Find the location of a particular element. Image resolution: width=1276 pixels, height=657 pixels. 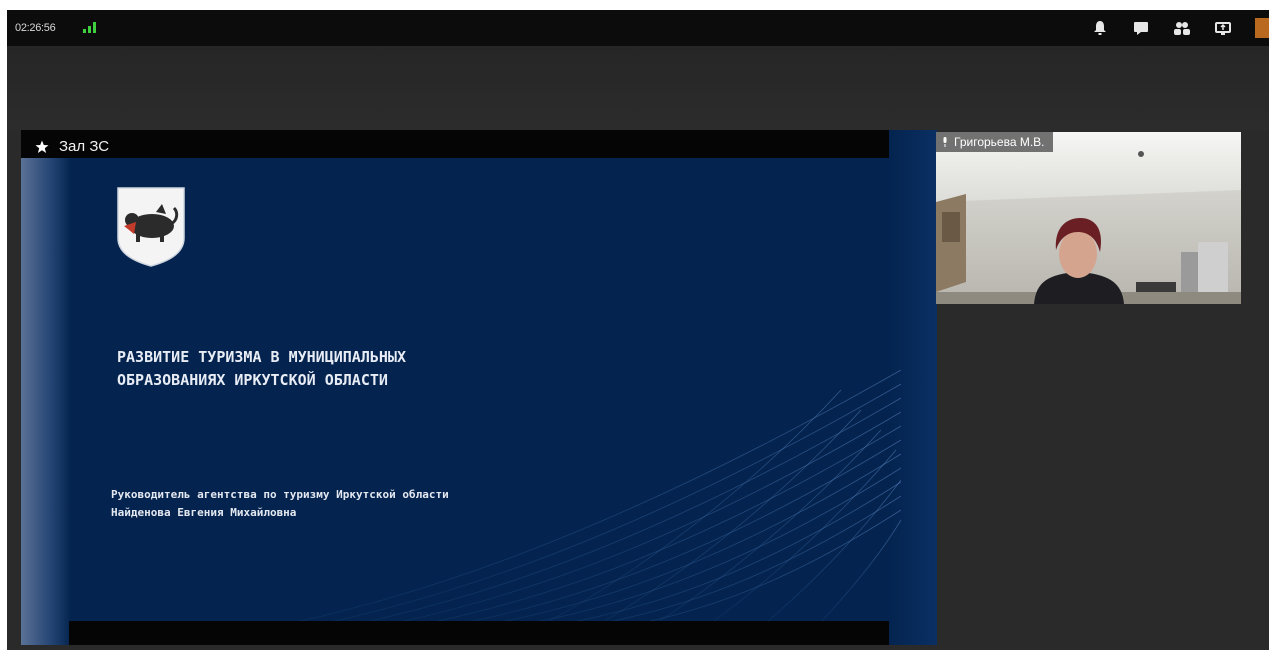

chat-icon is located at coordinates (1141, 28).